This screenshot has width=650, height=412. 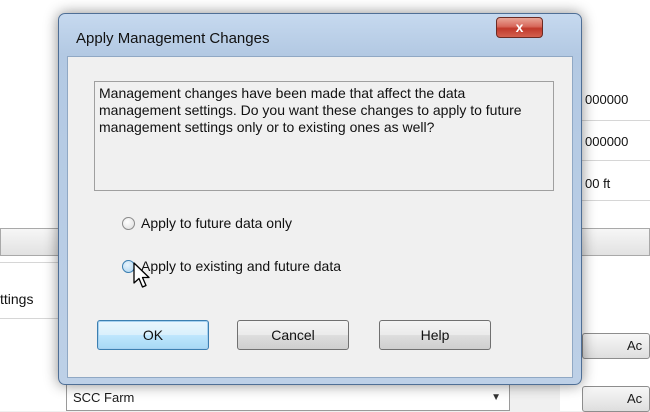 What do you see at coordinates (173, 38) in the screenshot?
I see `dialog-title: Apply Management Changes` at bounding box center [173, 38].